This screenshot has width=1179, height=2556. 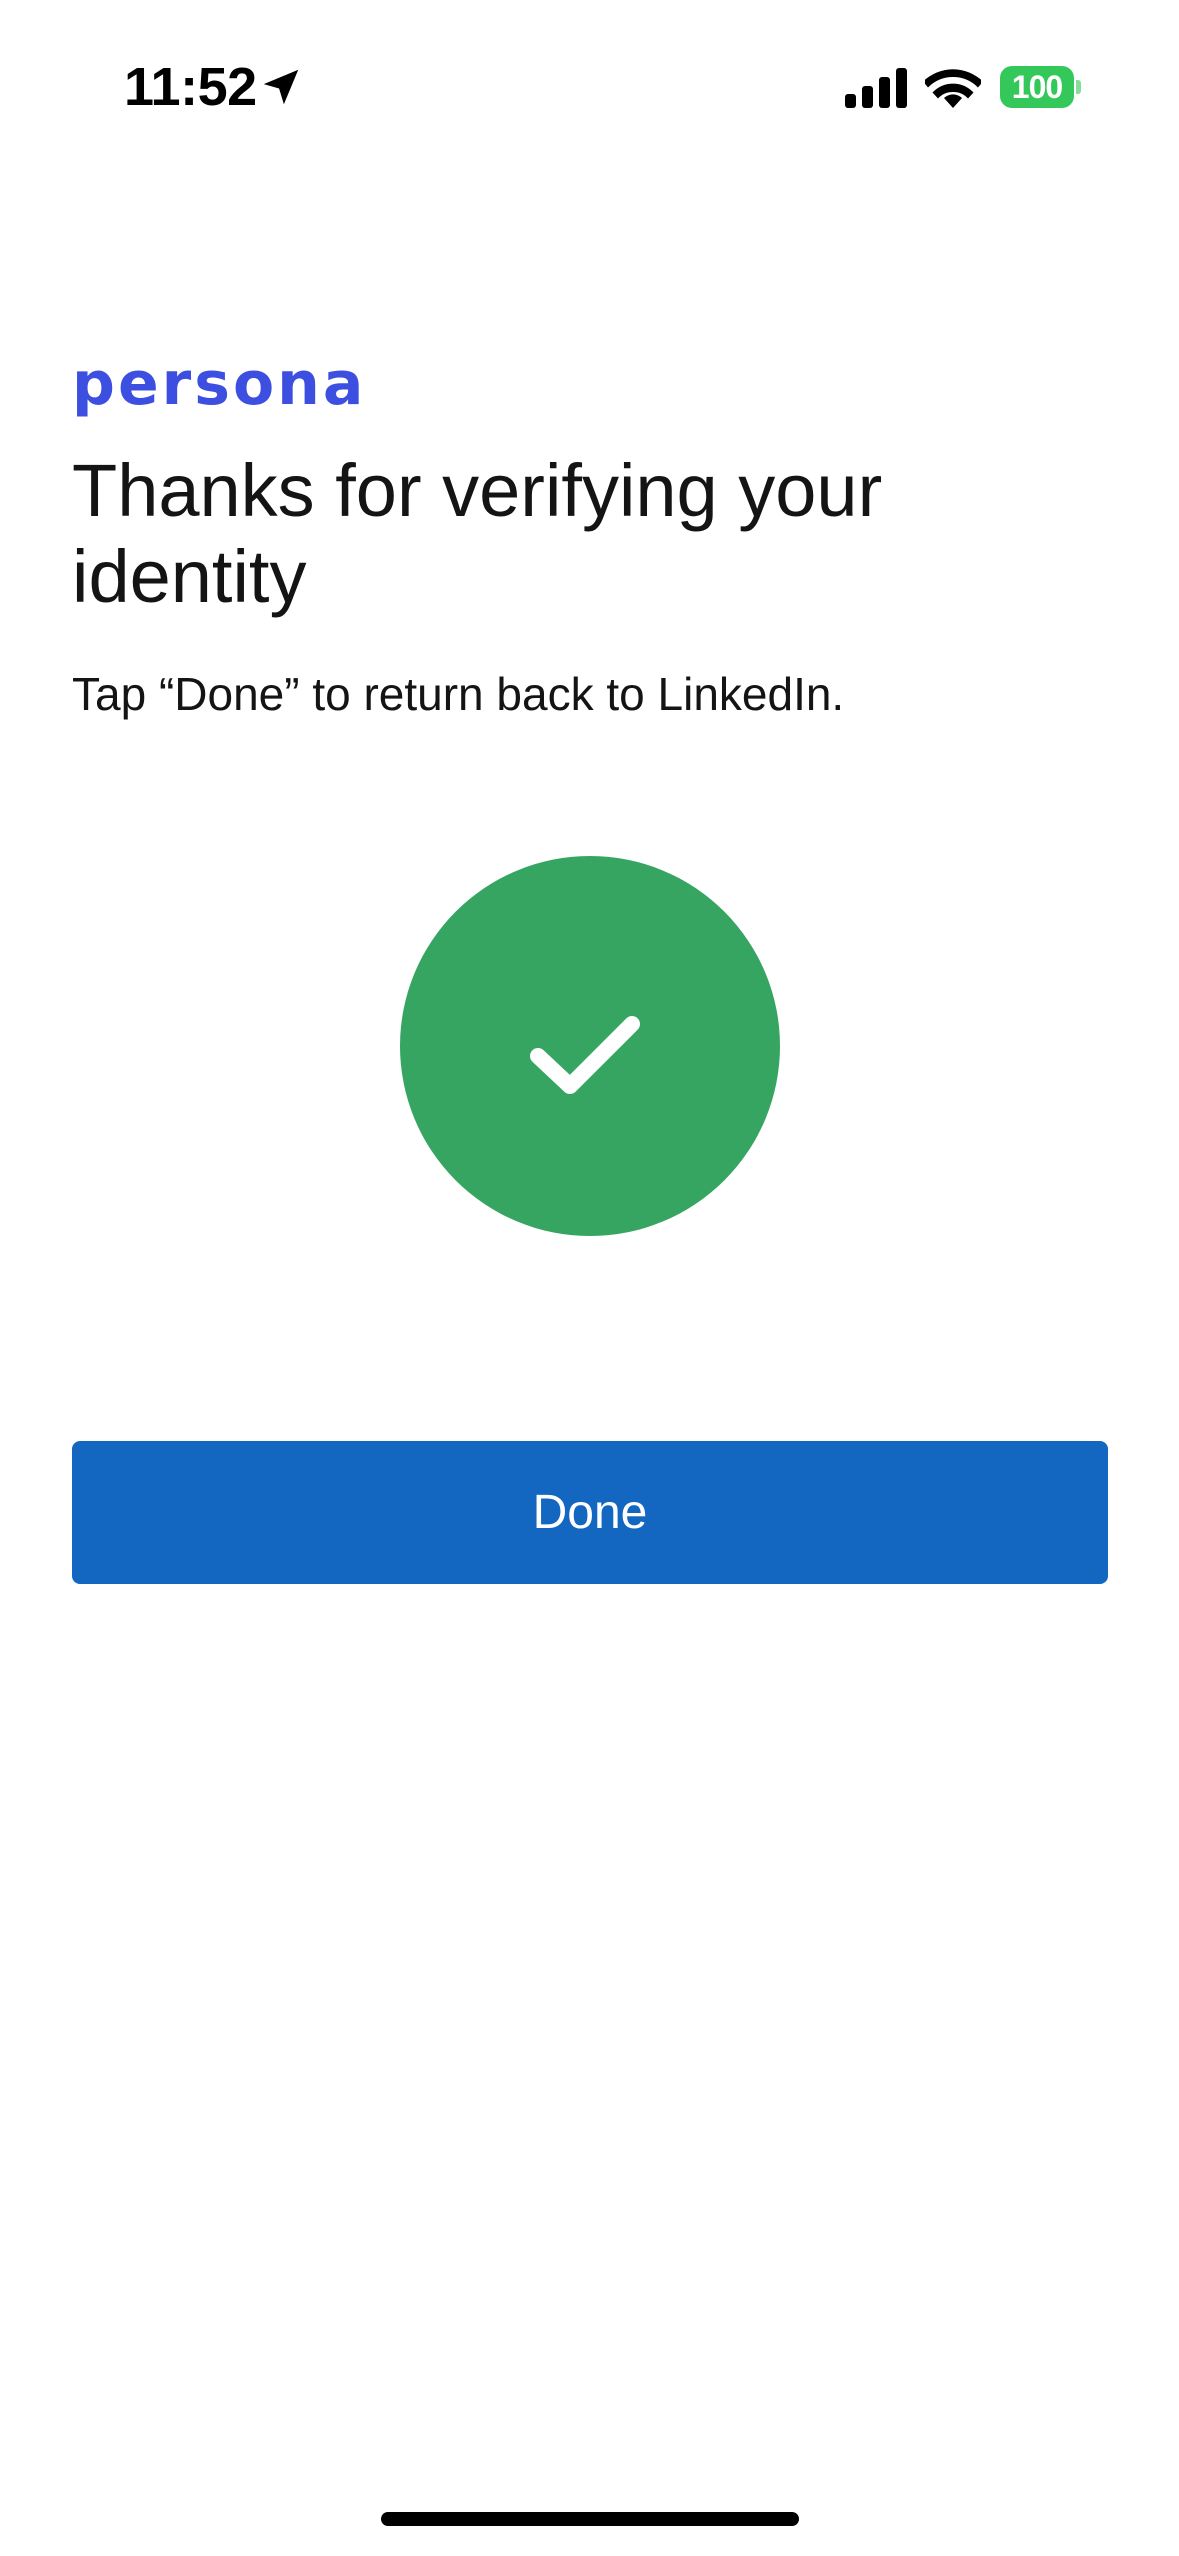 I want to click on checkmark-icon, so click(x=585, y=1055).